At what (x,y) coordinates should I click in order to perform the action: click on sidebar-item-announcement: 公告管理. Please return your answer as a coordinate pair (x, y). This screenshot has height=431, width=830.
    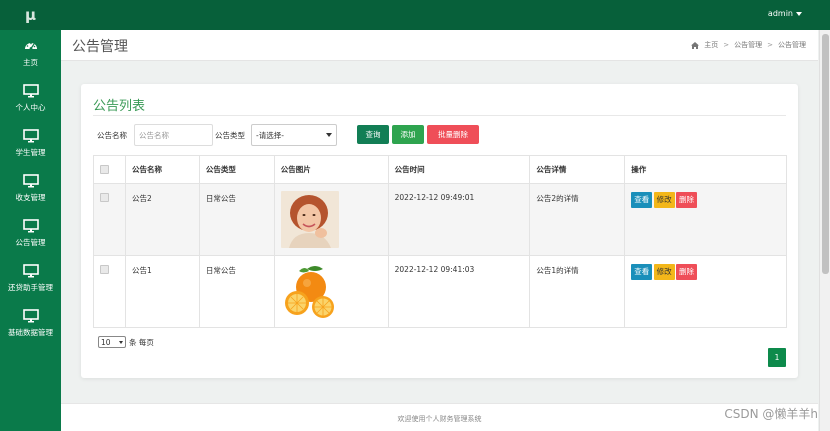
    Looking at the image, I should click on (30, 232).